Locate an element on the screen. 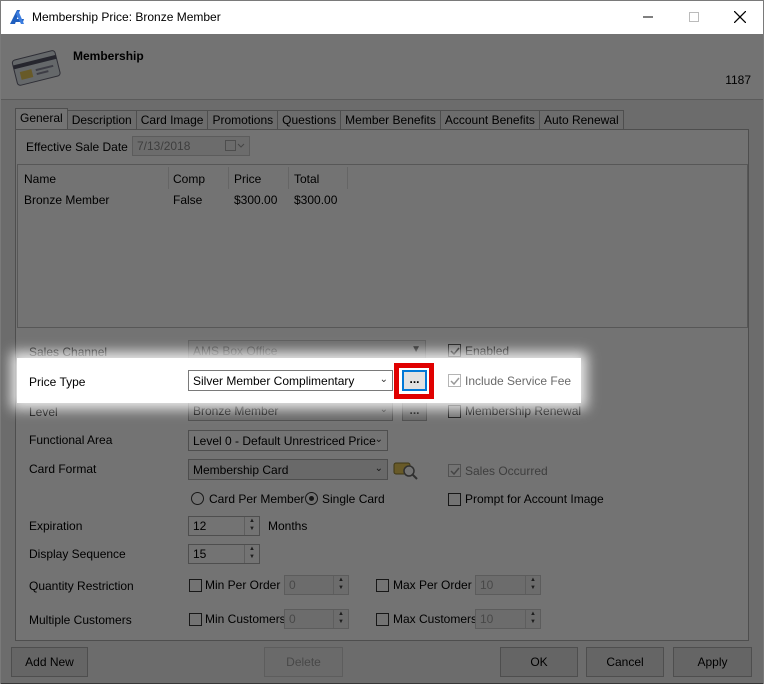 The width and height of the screenshot is (764, 684). card-format-select: Membership Card ⌄ is located at coordinates (288, 469).